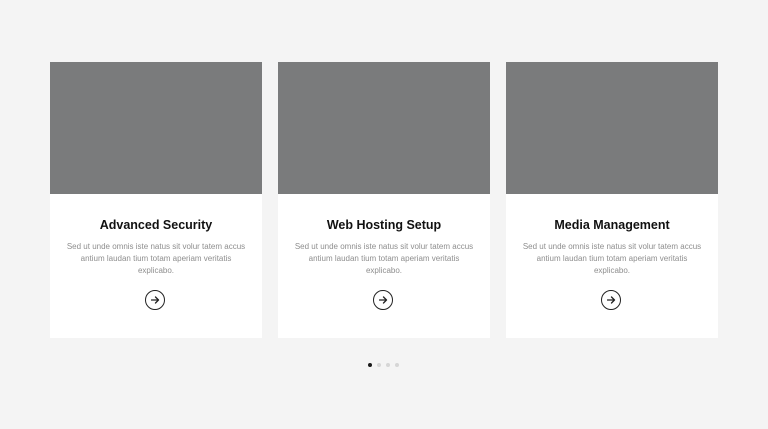 This screenshot has width=768, height=429. I want to click on card-title: Web Hosting Setup, so click(384, 225).